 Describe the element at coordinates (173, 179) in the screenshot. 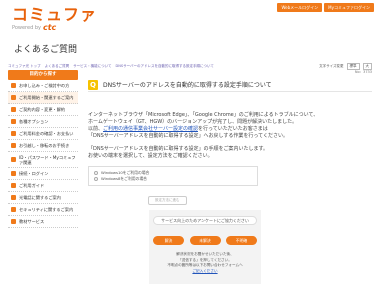

I see `choice-windows8: Windows8をご利用の場合` at that location.